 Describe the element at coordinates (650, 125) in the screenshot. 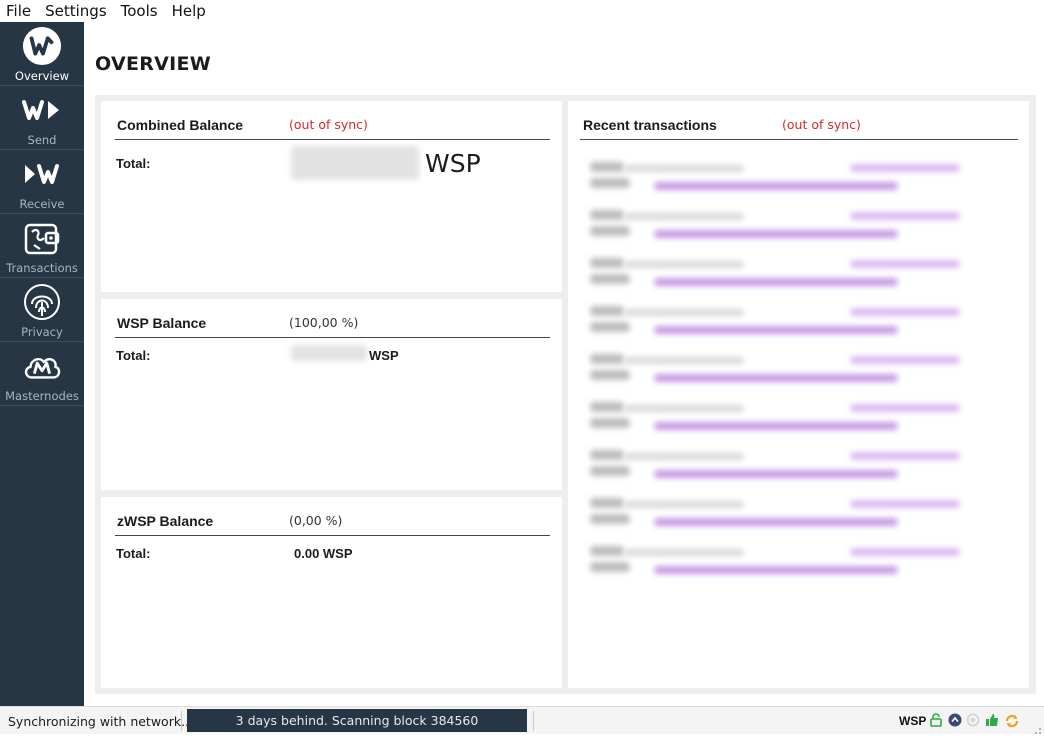

I see `recent-transactions-title: Recent transactions` at that location.